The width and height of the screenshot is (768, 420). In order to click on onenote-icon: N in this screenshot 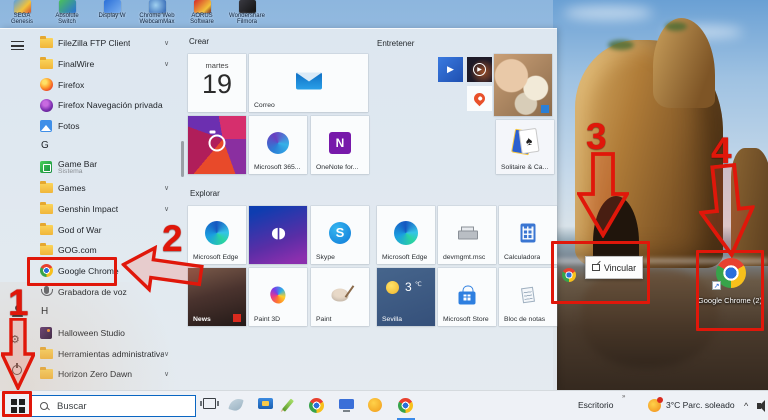, I will do `click(340, 142)`.